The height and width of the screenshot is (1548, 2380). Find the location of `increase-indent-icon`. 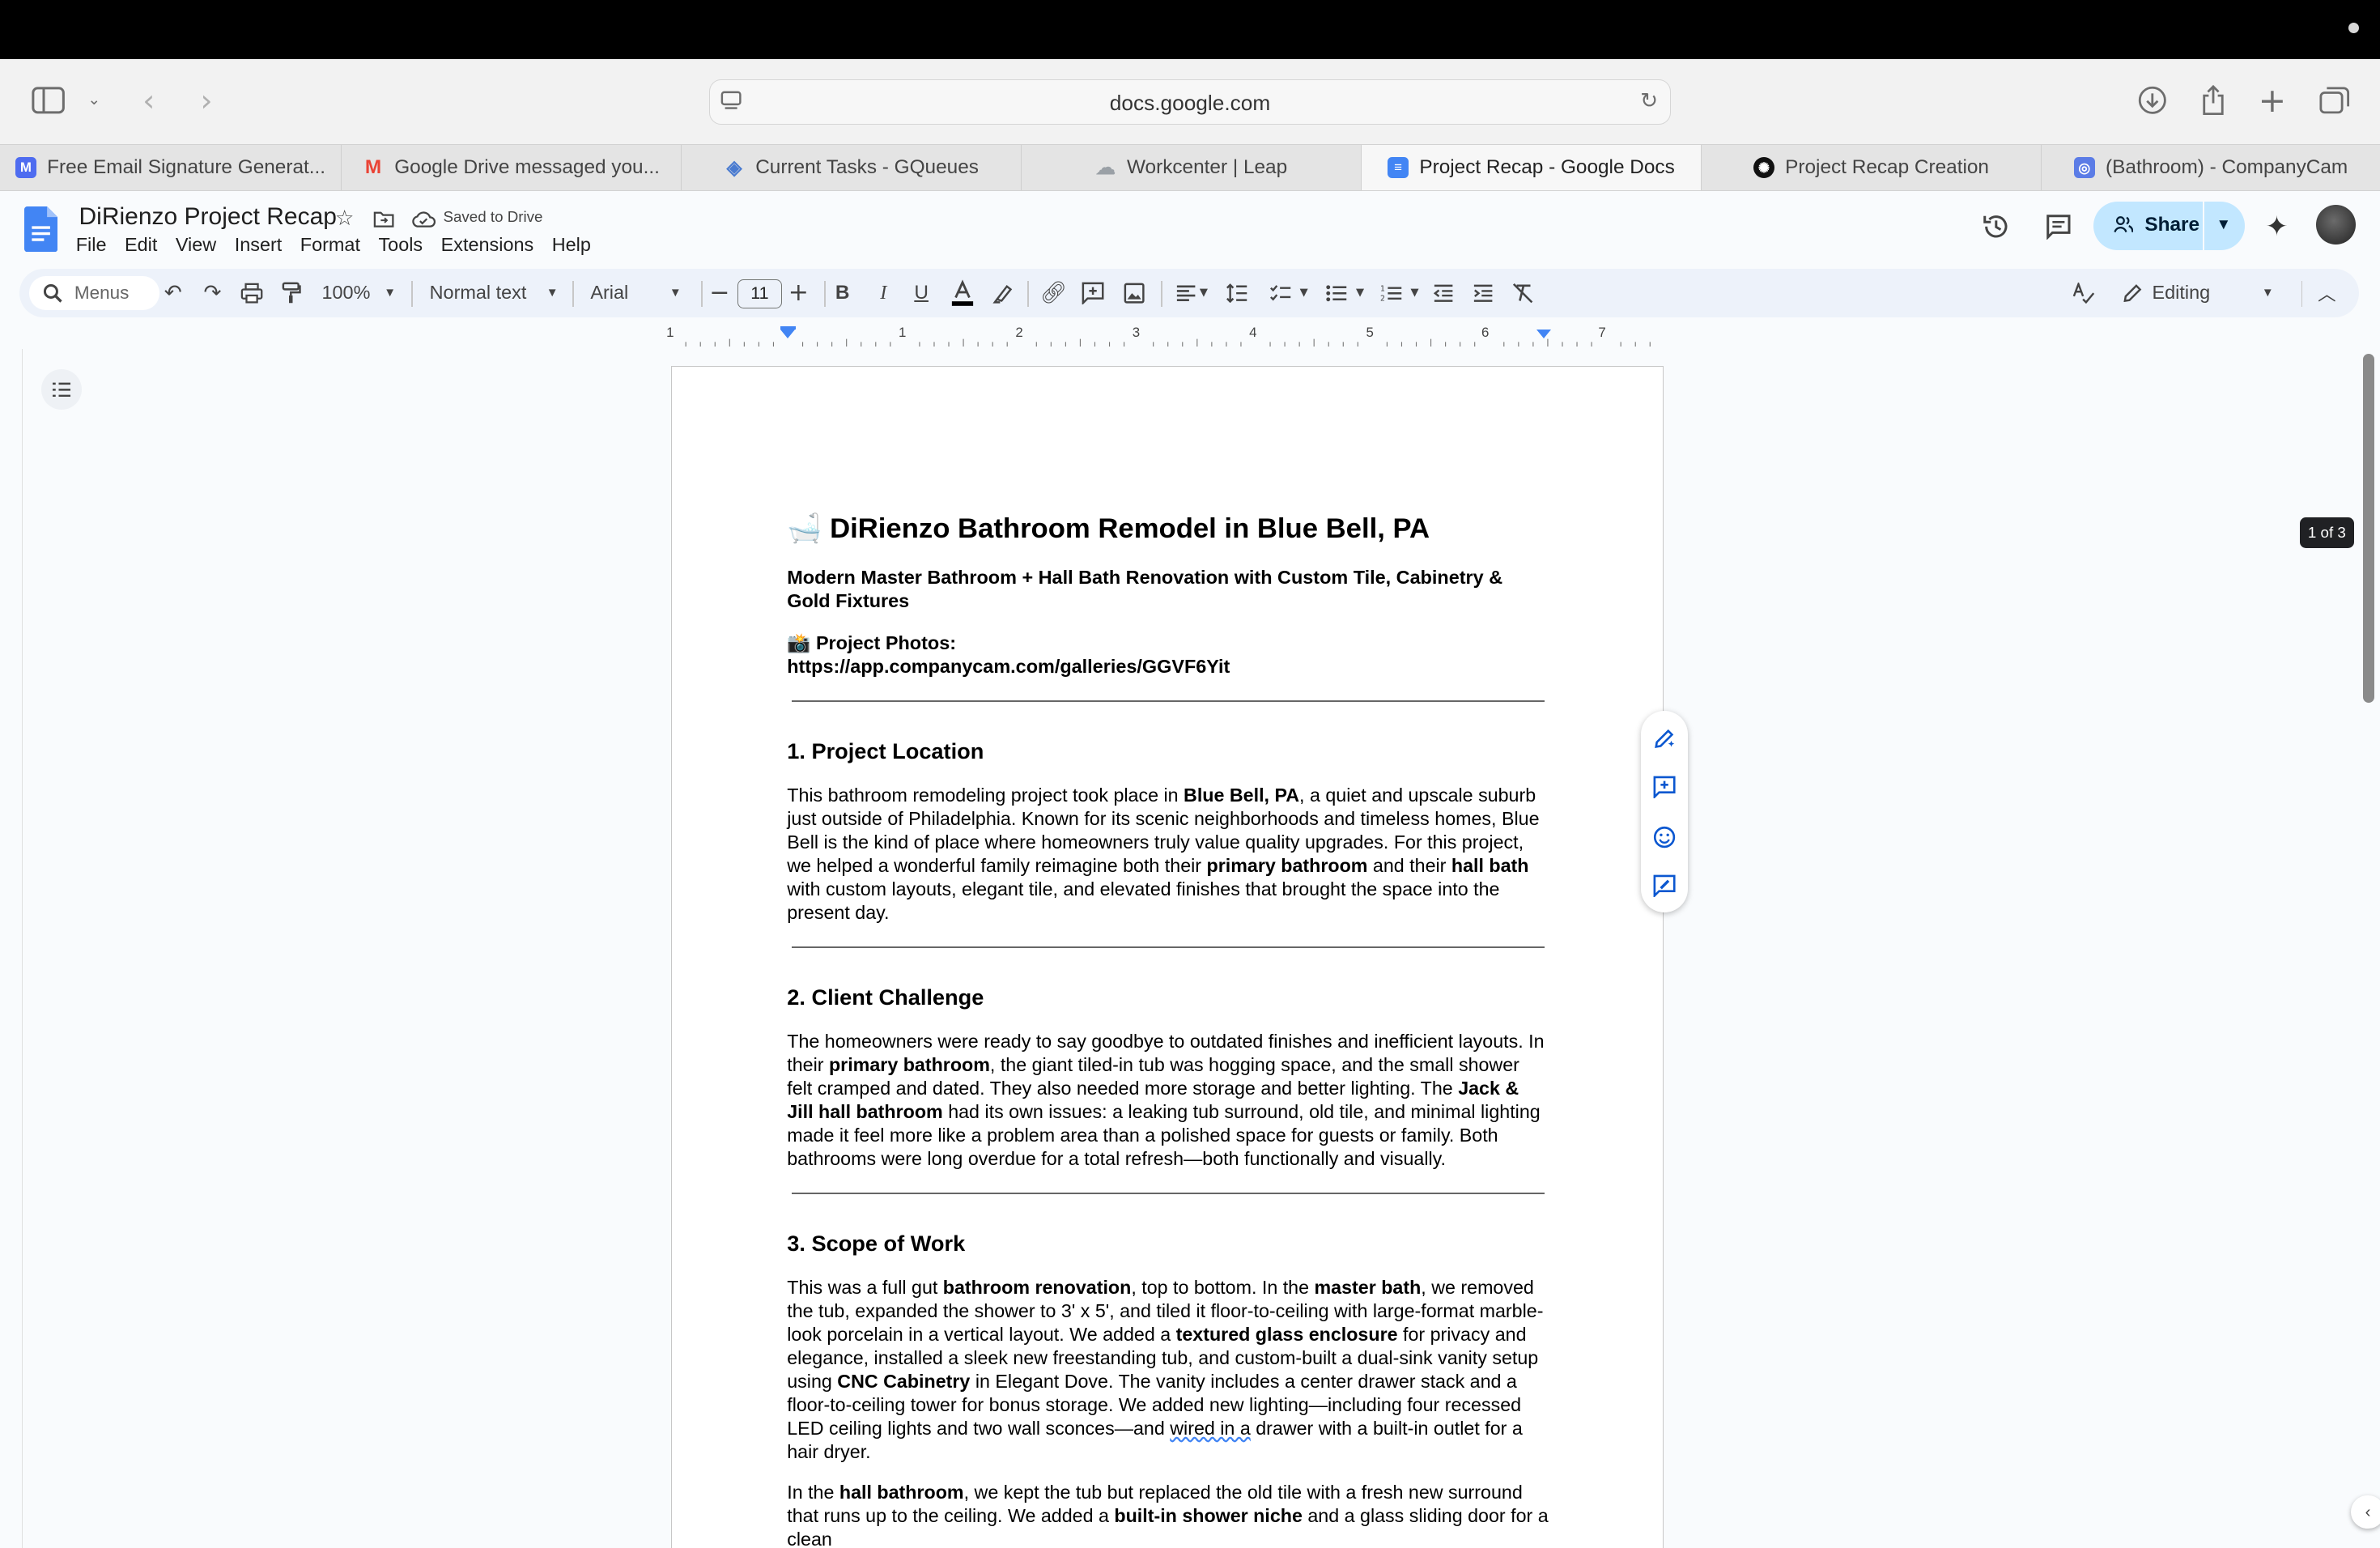

increase-indent-icon is located at coordinates (1483, 293).